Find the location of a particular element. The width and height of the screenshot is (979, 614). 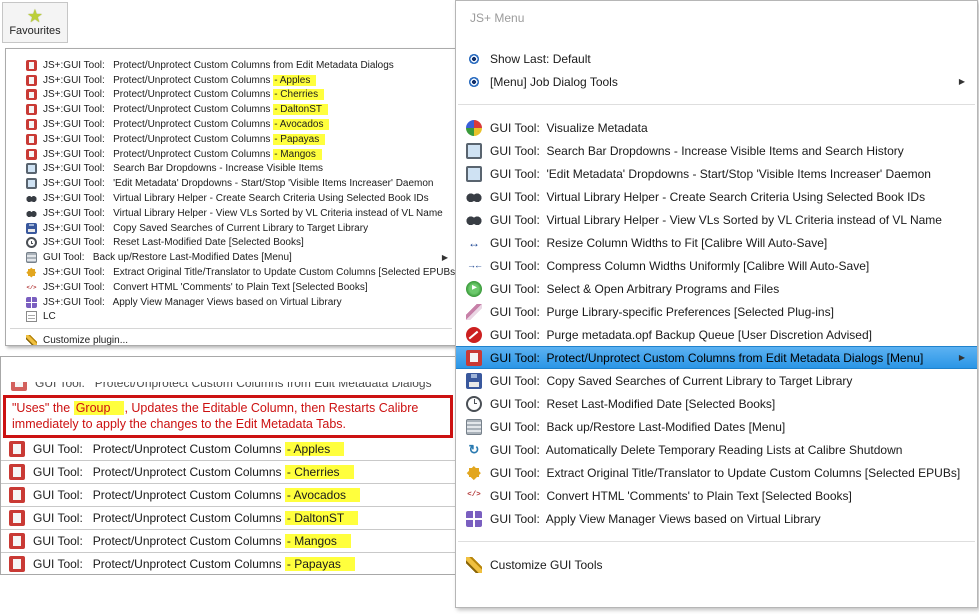

menu-item: Customize GUI Tools is located at coordinates (716, 564).